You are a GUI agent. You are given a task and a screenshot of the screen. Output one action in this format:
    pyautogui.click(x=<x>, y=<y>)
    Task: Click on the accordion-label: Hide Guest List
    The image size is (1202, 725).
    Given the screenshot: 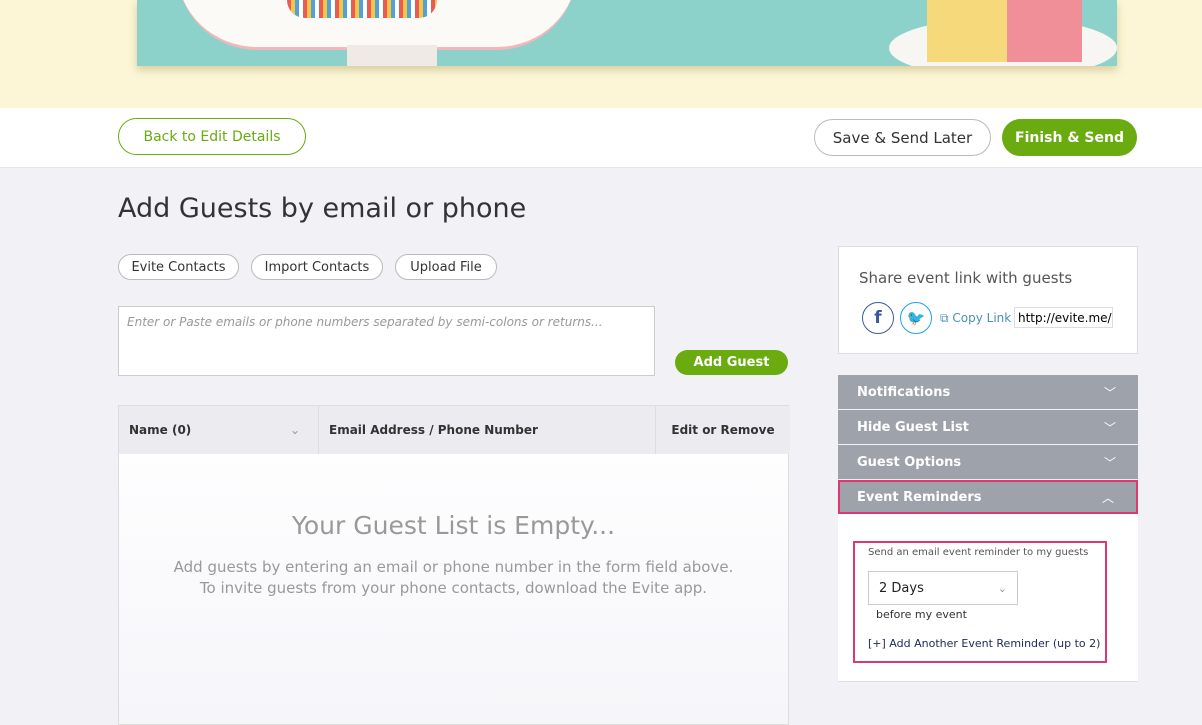 What is the action you would take?
    pyautogui.click(x=913, y=427)
    